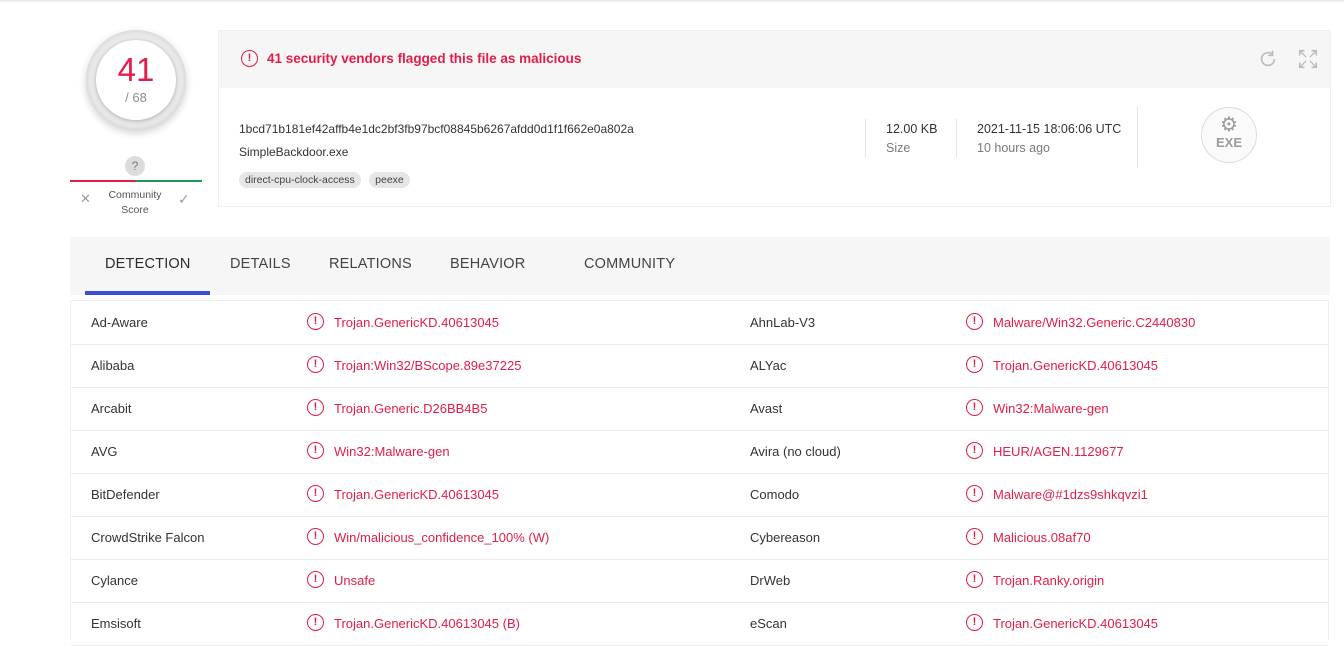 Image resolution: width=1344 pixels, height=646 pixels. What do you see at coordinates (136, 69) in the screenshot?
I see `detection-count: 41` at bounding box center [136, 69].